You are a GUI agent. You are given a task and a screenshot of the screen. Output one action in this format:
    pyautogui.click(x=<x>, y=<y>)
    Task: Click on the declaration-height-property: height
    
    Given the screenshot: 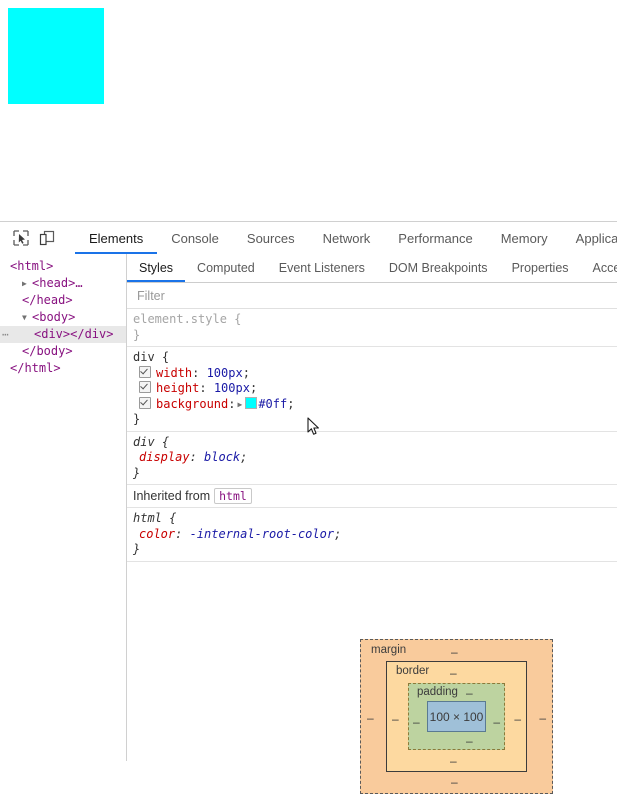 What is the action you would take?
    pyautogui.click(x=178, y=388)
    